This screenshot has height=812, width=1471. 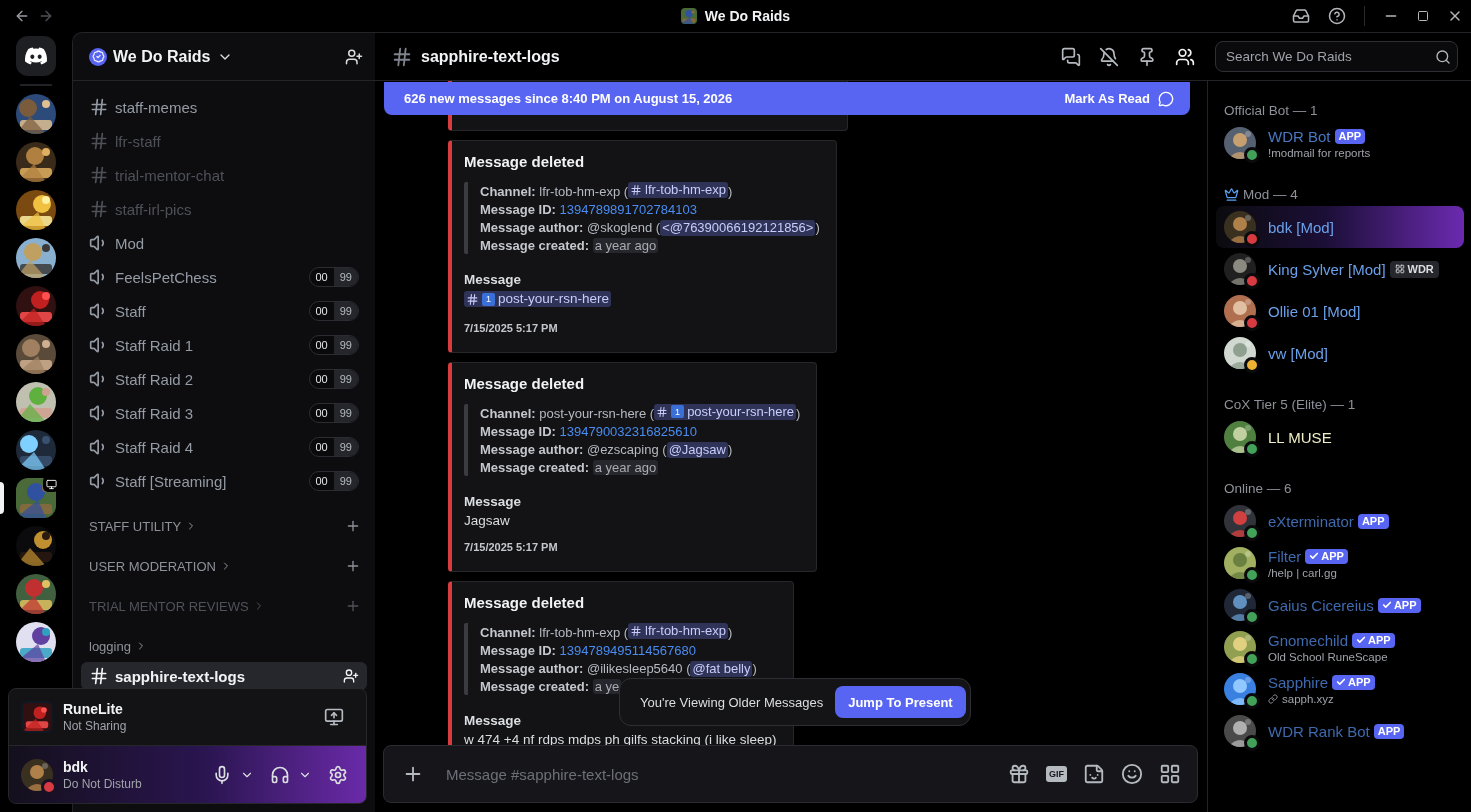 I want to click on member-item: Gaius Cicereius APP, so click(x=1340, y=605).